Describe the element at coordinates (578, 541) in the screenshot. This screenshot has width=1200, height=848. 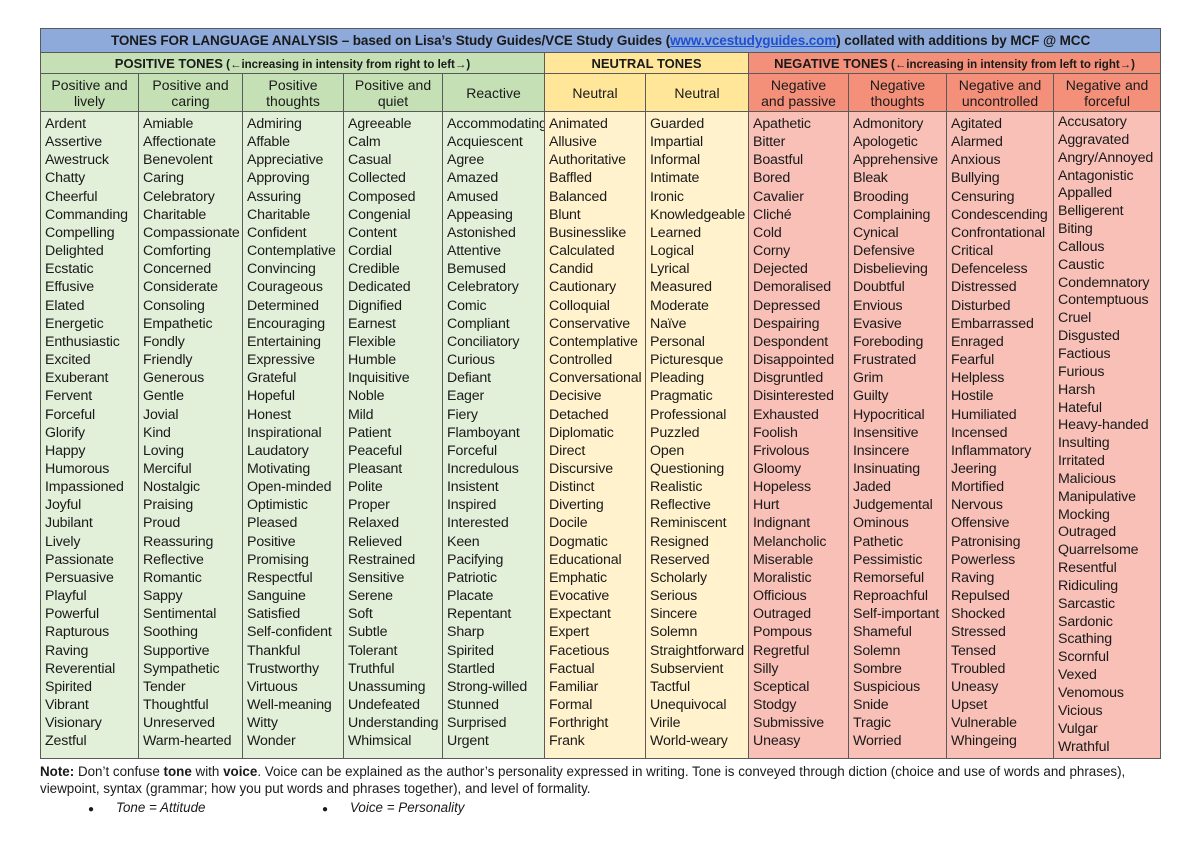
I see `tone-word: Dogmatic` at that location.